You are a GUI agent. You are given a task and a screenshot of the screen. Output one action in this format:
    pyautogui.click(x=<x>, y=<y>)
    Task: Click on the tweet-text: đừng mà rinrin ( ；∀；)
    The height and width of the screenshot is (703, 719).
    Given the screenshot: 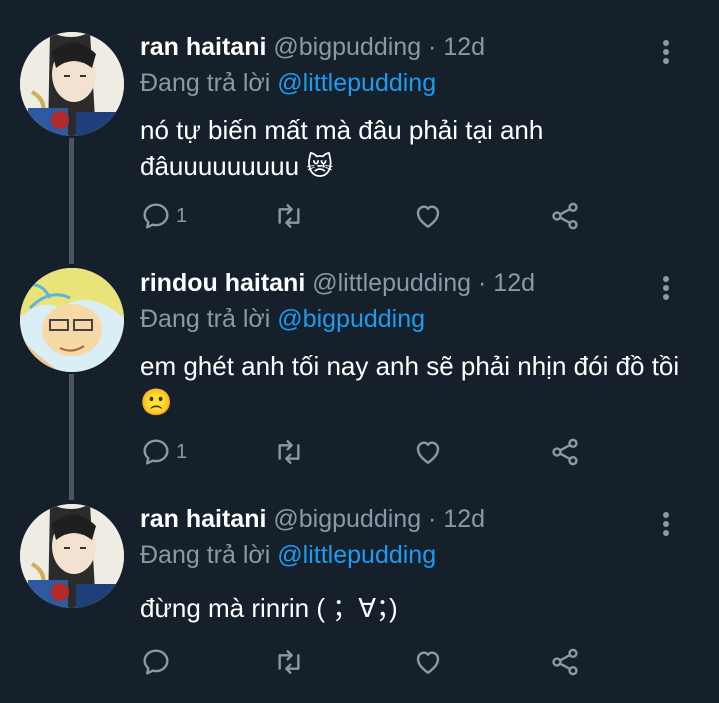 What is the action you would take?
    pyautogui.click(x=269, y=608)
    